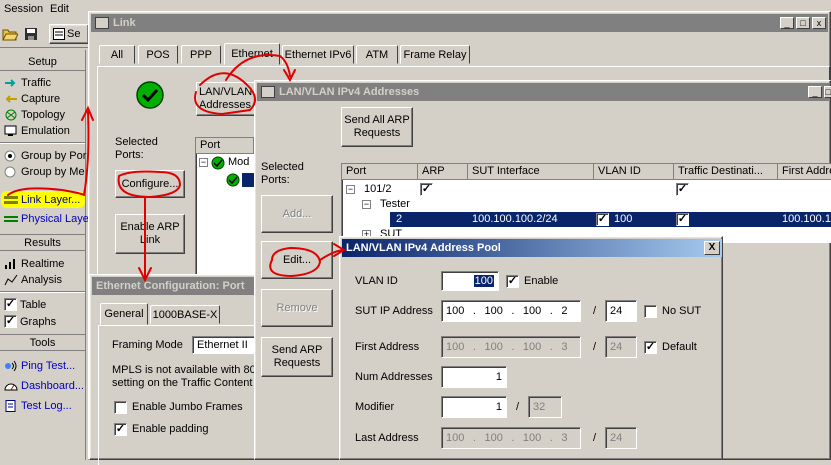 The height and width of the screenshot is (465, 831). Describe the element at coordinates (803, 23) in the screenshot. I see `link-maximize-button: □` at that location.